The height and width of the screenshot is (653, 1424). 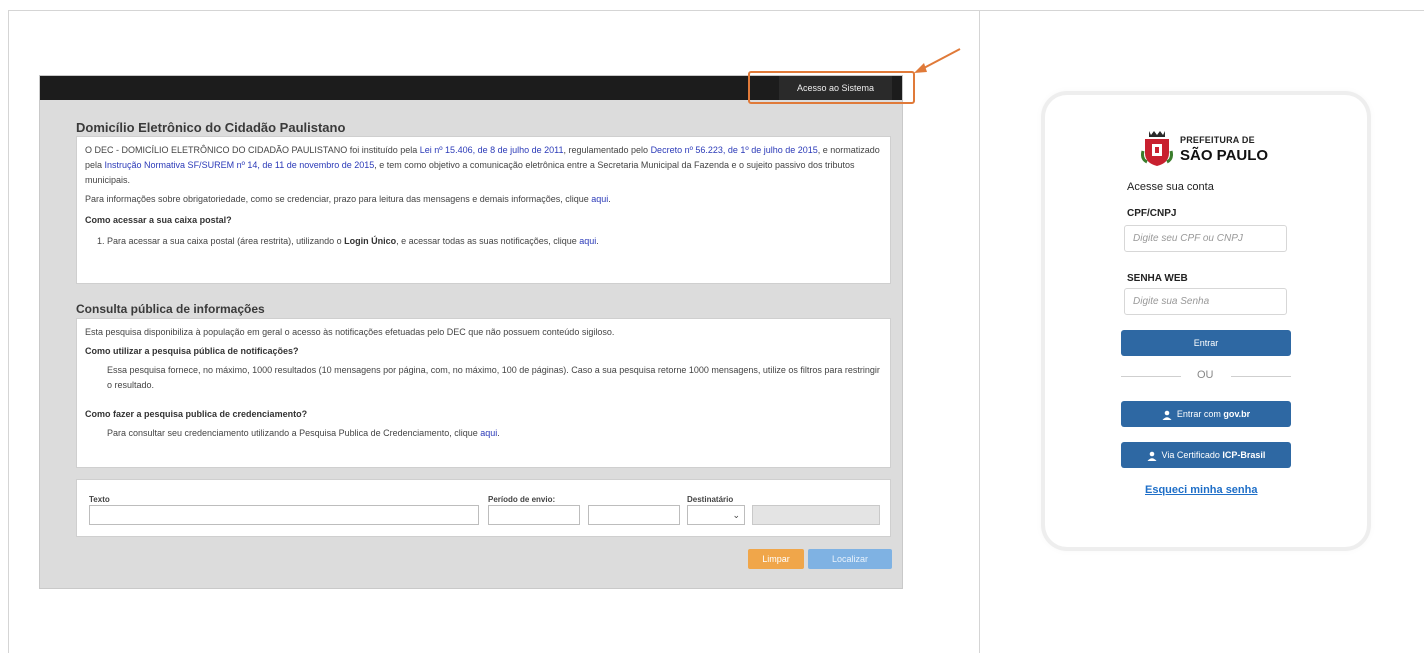 What do you see at coordinates (1224, 155) in the screenshot?
I see `brand-line2: SÃO PAULO` at bounding box center [1224, 155].